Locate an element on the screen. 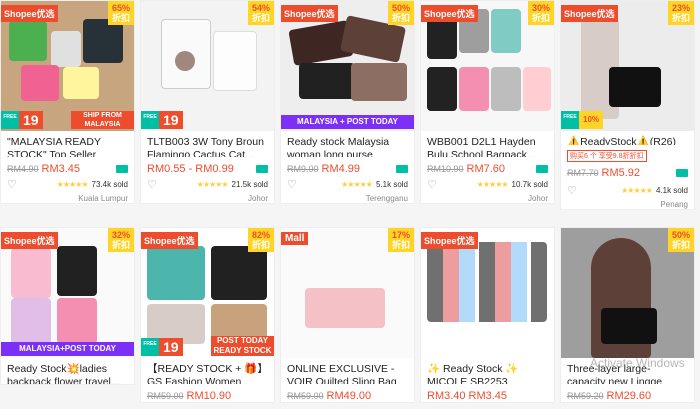  product-image: Shopee优选 23% 折扣 FREE 10% is located at coordinates (627, 66).